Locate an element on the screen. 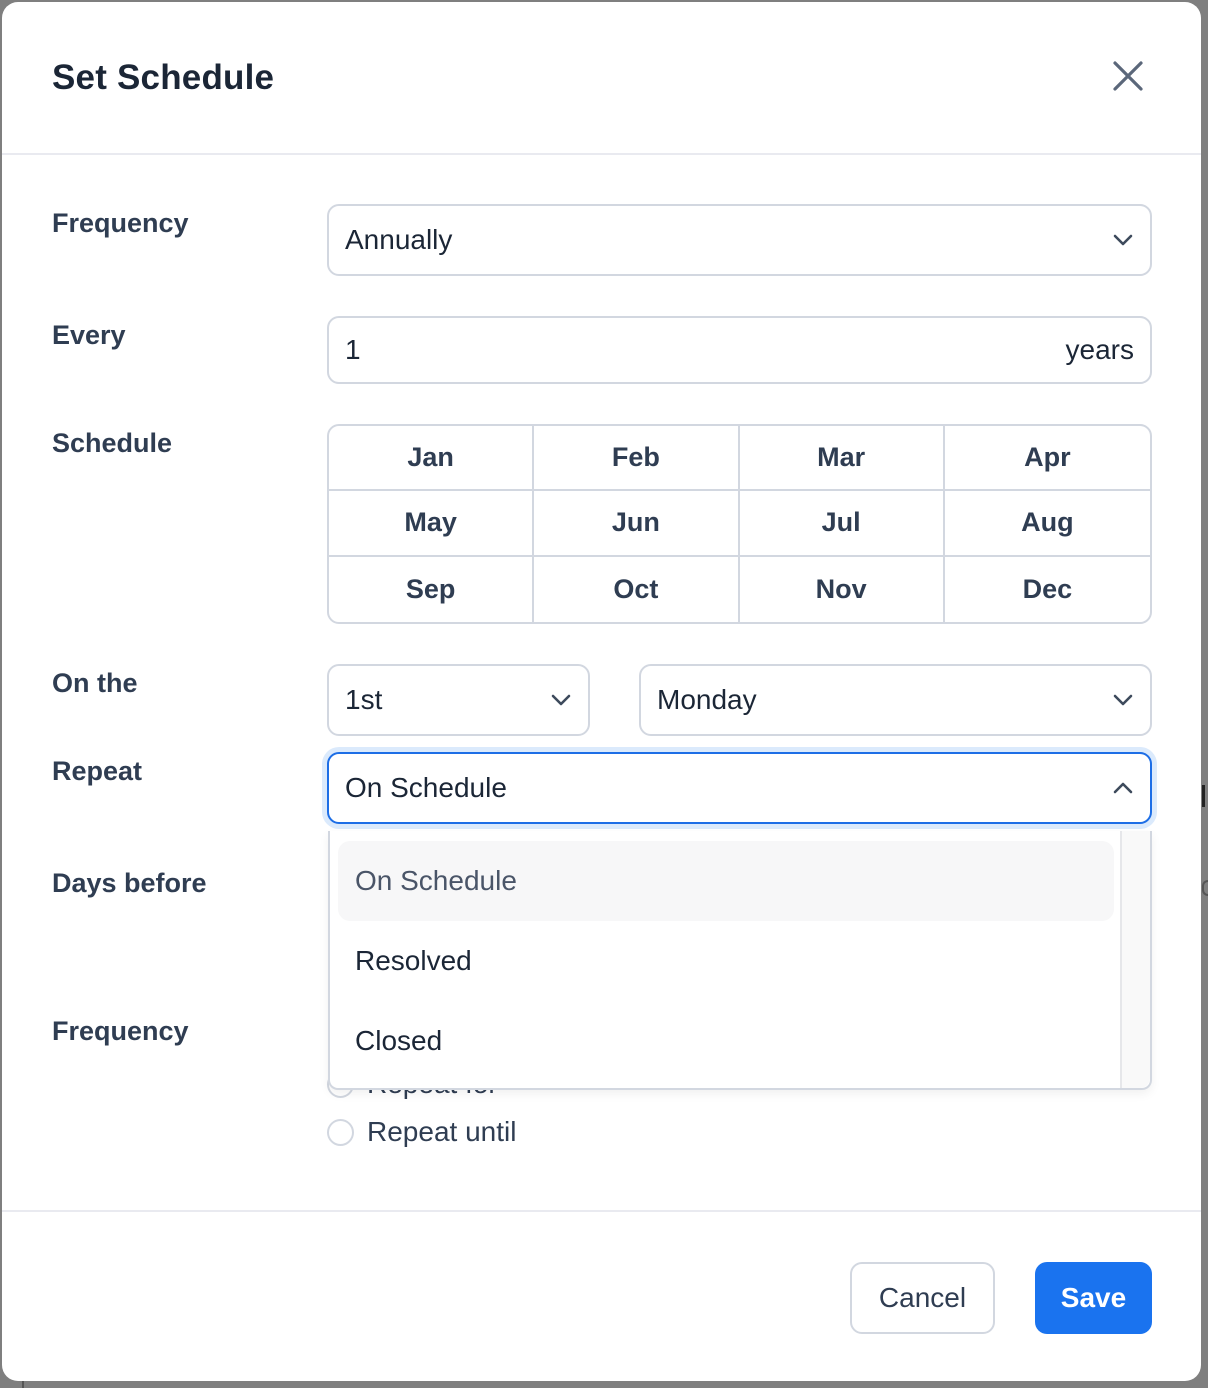  days-before-label: Days before is located at coordinates (129, 883).